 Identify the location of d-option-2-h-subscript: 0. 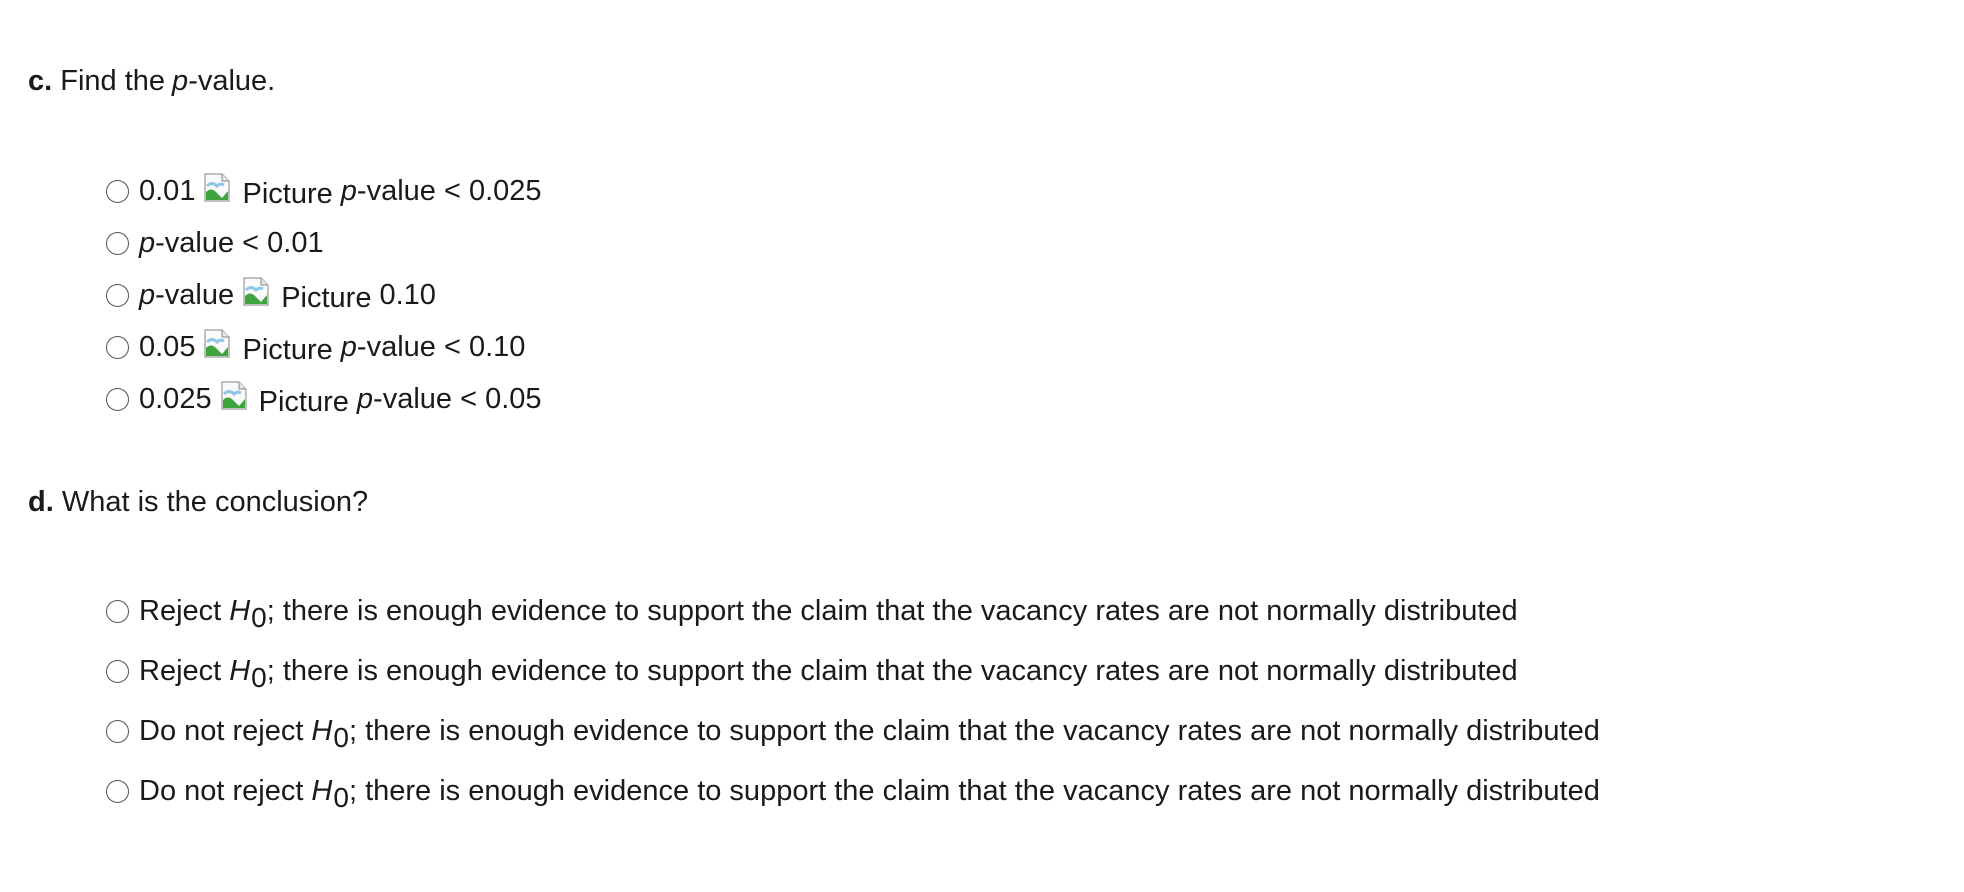
(259, 677).